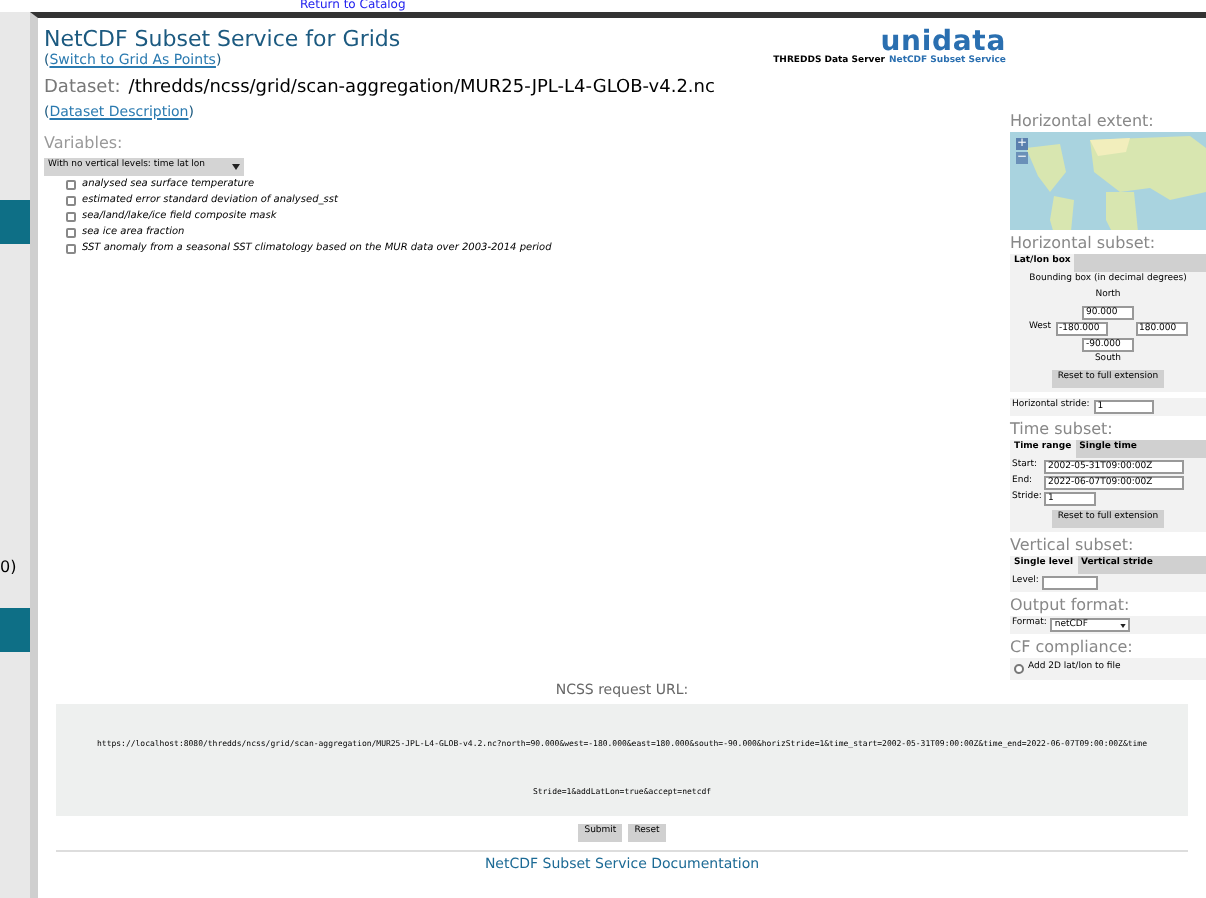 This screenshot has width=1206, height=898. I want to click on table-cell: 0), so click(8, 568).